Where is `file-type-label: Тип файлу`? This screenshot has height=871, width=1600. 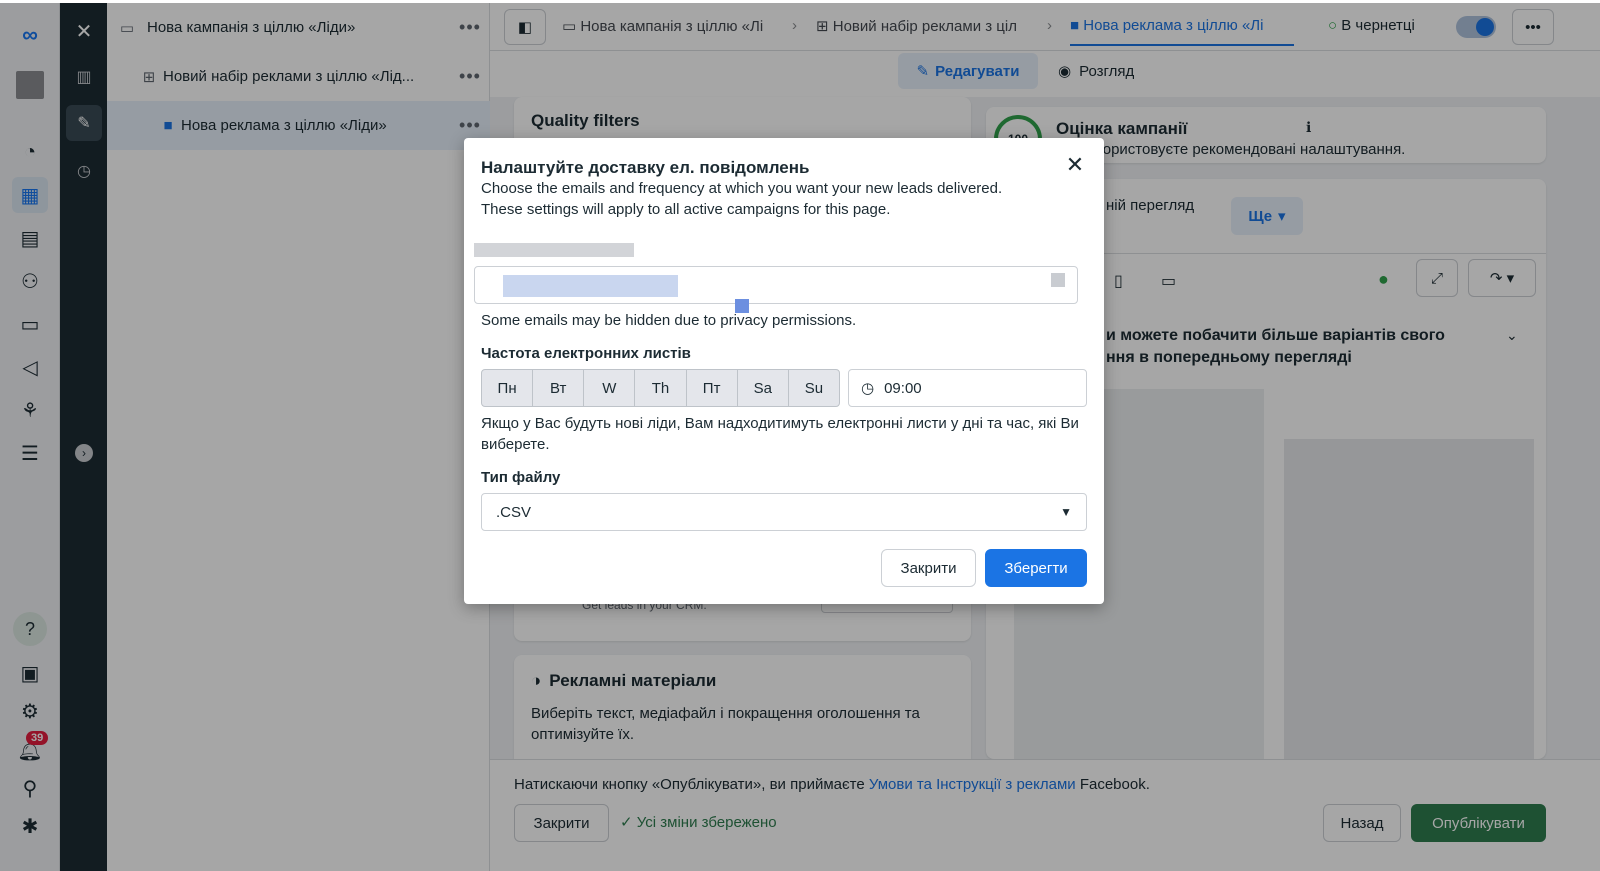 file-type-label: Тип файлу is located at coordinates (521, 477).